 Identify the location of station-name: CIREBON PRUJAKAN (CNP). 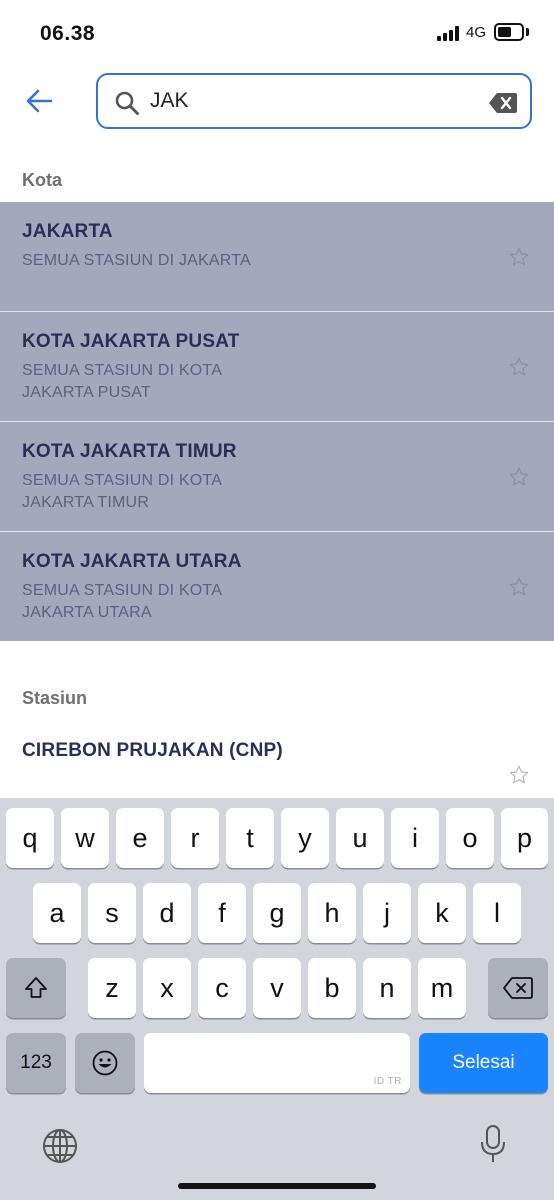
(152, 750).